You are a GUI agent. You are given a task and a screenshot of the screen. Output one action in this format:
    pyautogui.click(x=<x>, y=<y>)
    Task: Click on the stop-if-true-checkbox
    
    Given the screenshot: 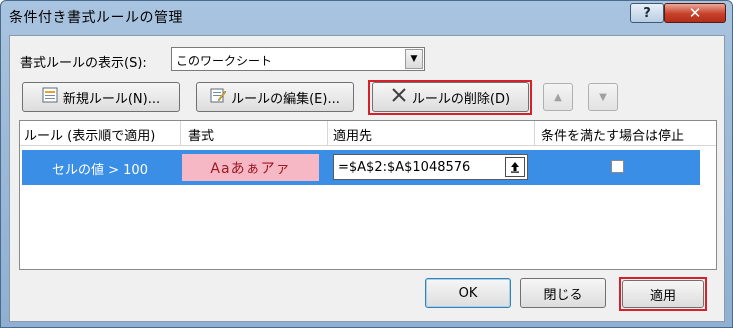 What is the action you would take?
    pyautogui.click(x=617, y=166)
    